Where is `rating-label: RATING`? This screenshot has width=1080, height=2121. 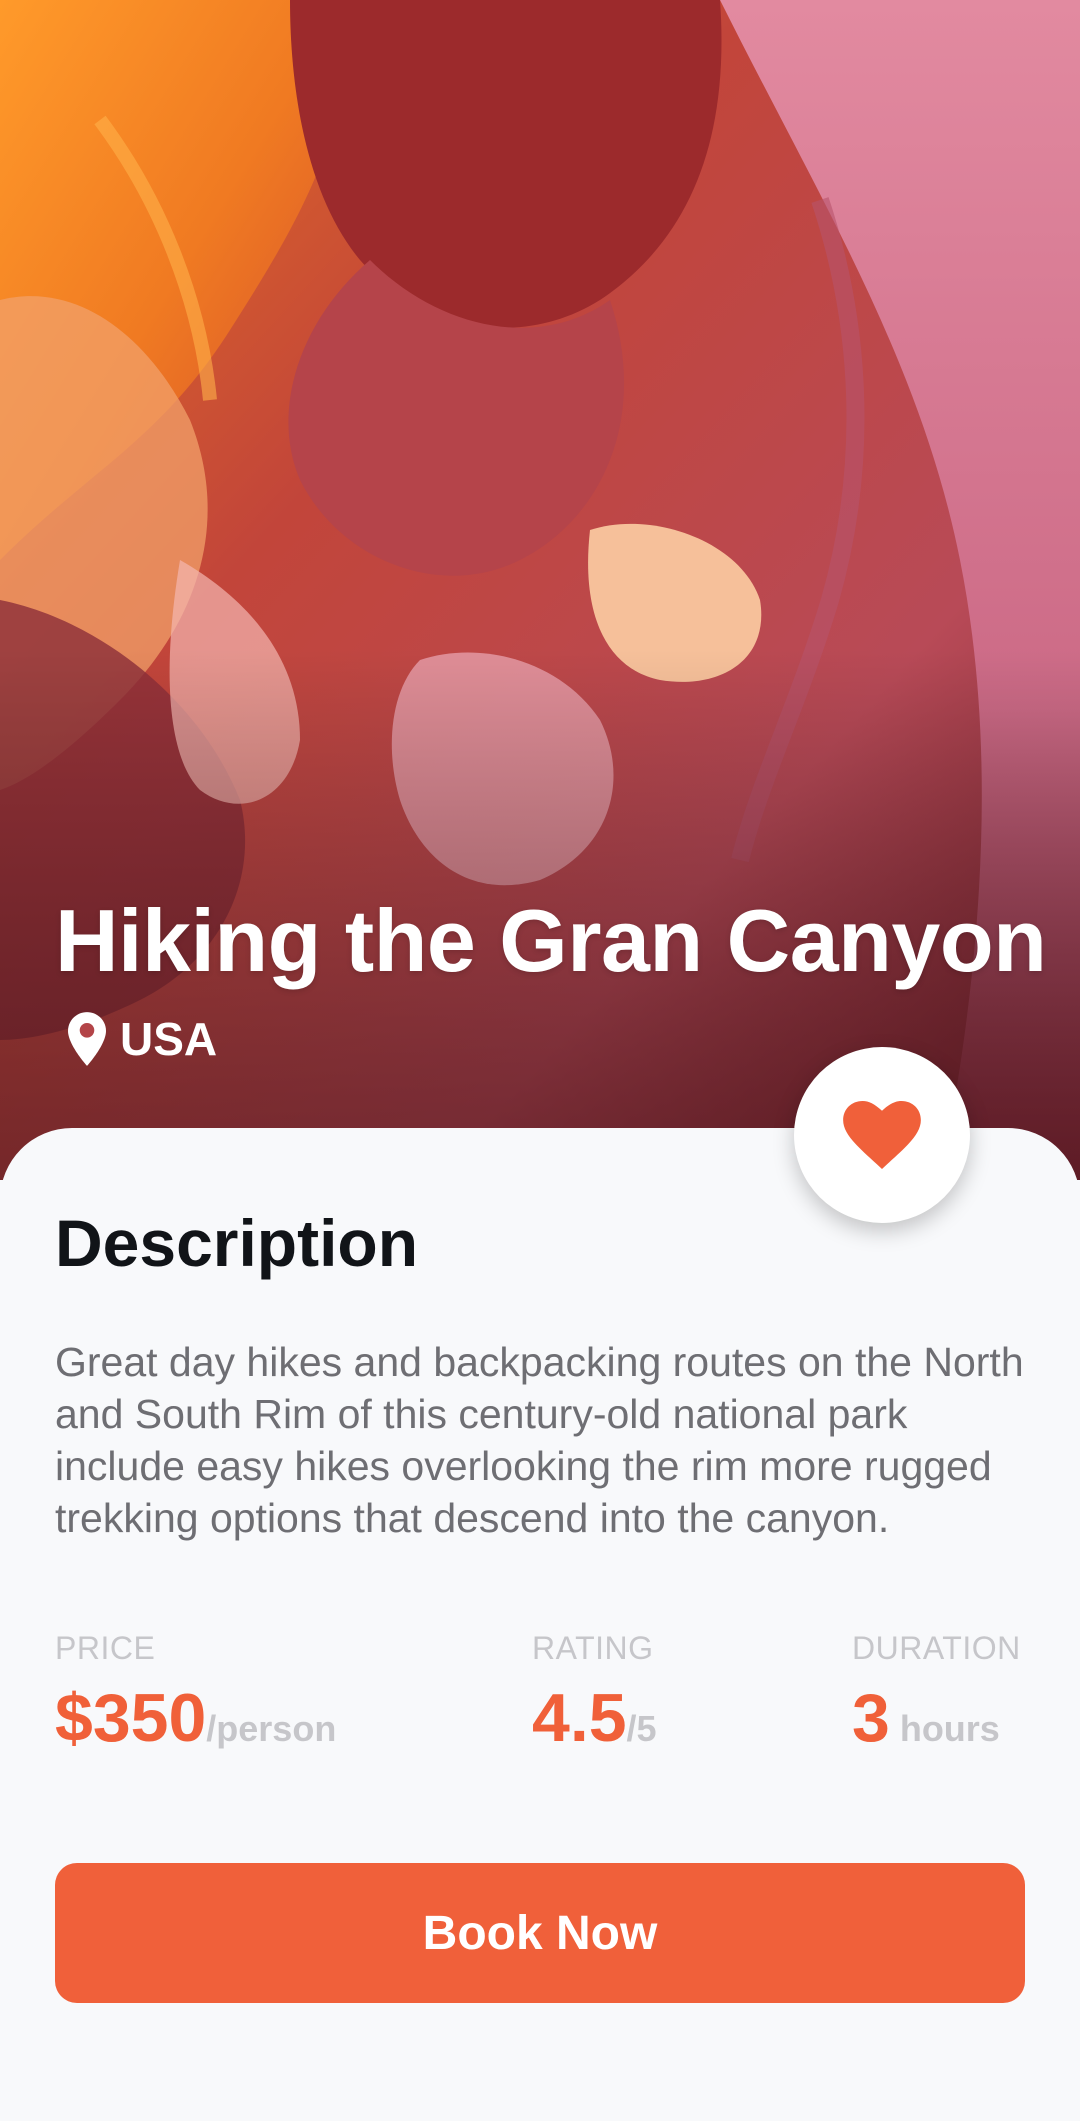
rating-label: RATING is located at coordinates (593, 1648).